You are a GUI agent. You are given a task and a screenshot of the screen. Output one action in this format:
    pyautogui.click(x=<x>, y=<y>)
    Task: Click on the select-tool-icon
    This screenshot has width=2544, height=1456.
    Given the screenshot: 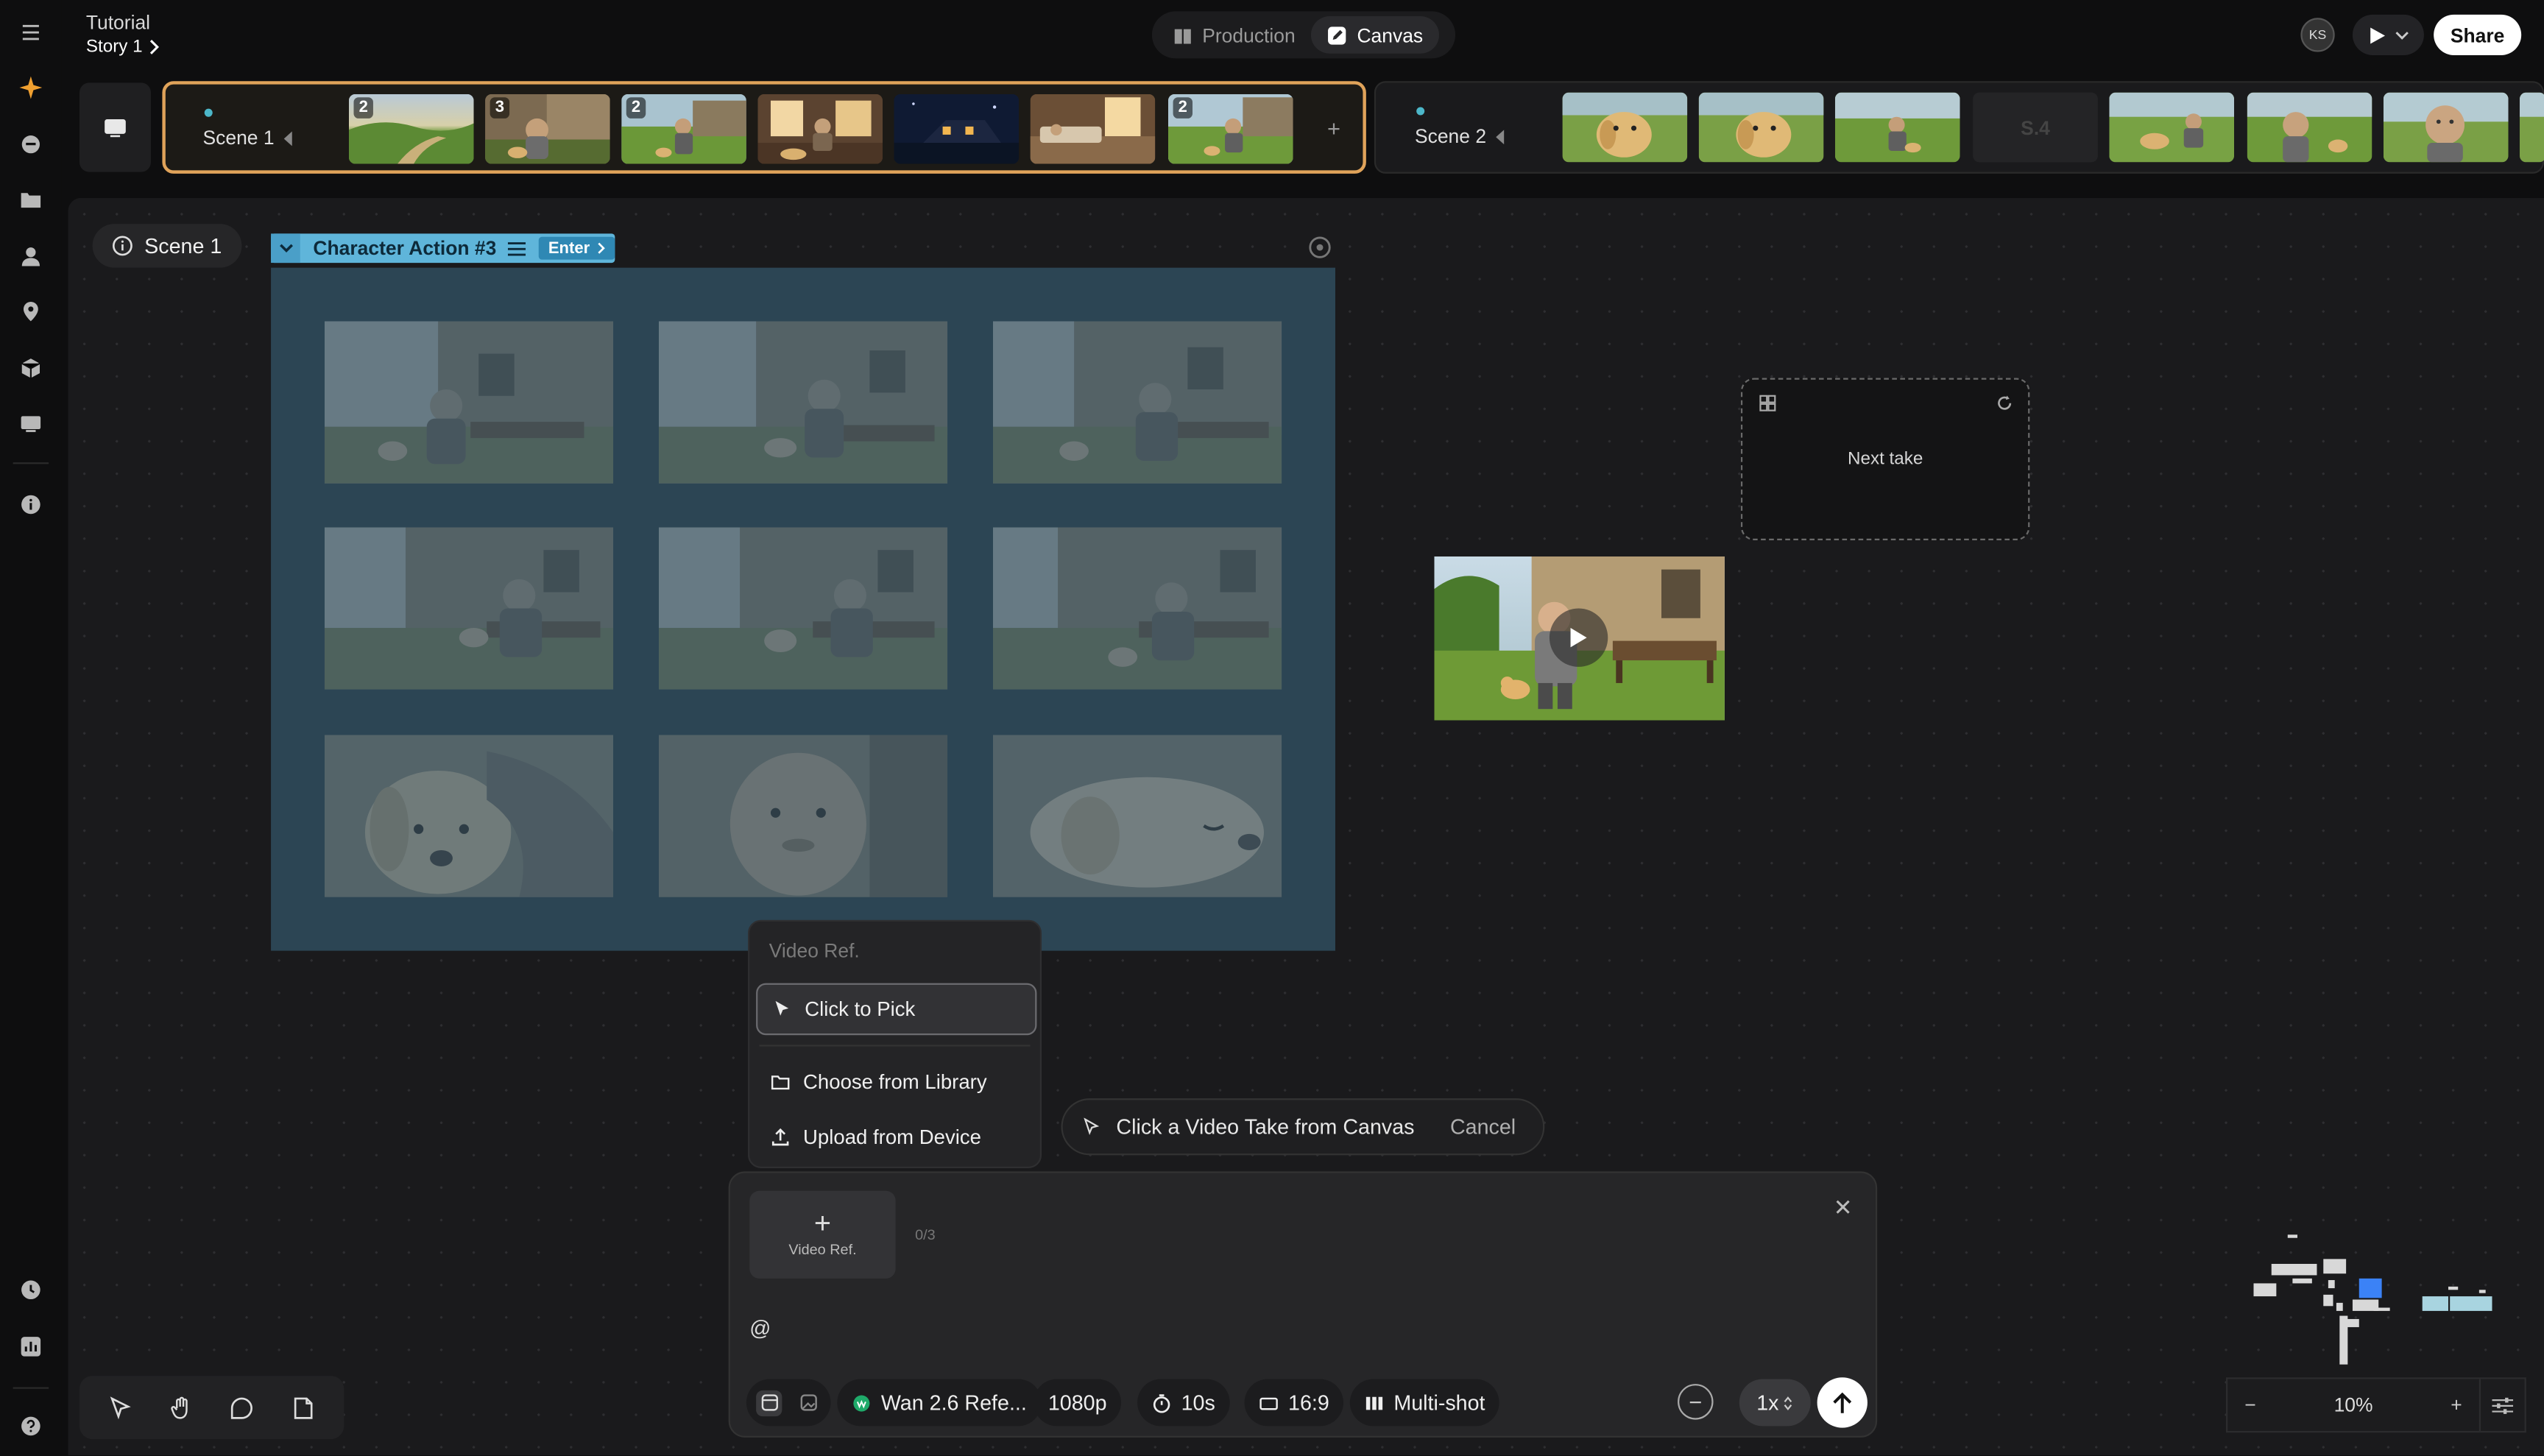 What is the action you would take?
    pyautogui.click(x=120, y=1407)
    